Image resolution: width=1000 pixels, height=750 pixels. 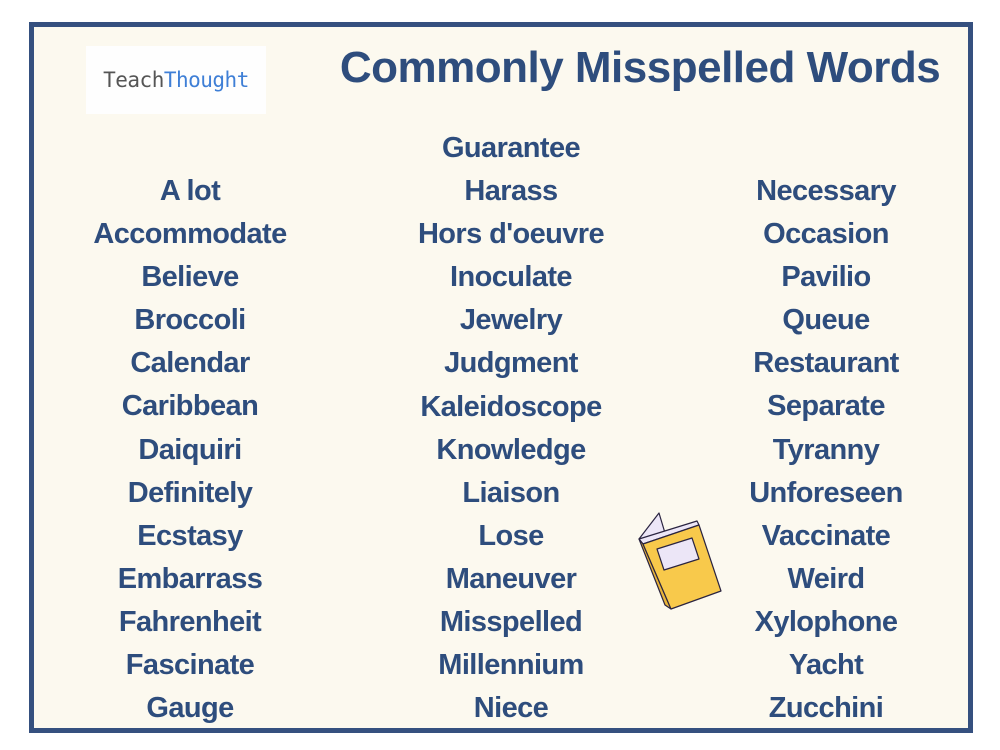 What do you see at coordinates (826, 578) in the screenshot?
I see `word-item: Weird` at bounding box center [826, 578].